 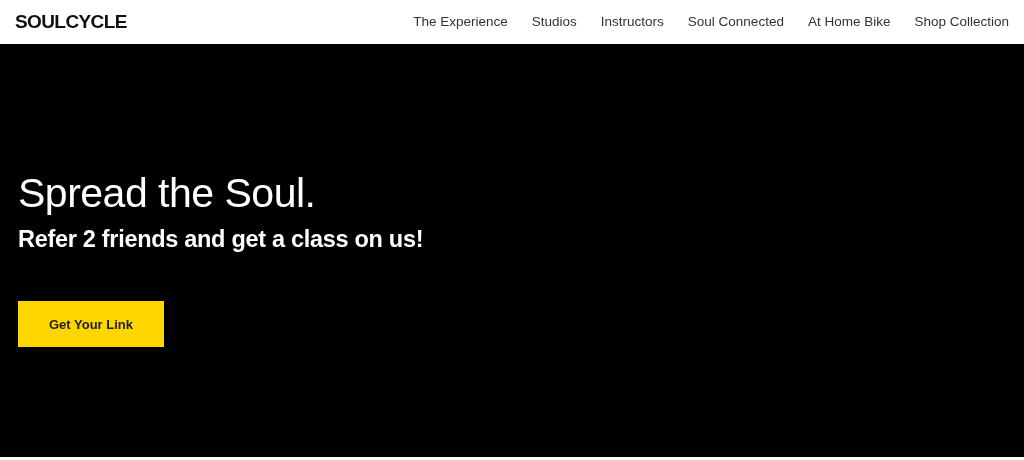 What do you see at coordinates (221, 240) in the screenshot?
I see `hero-subtitle: Refer 2 friends and get a class on us!` at bounding box center [221, 240].